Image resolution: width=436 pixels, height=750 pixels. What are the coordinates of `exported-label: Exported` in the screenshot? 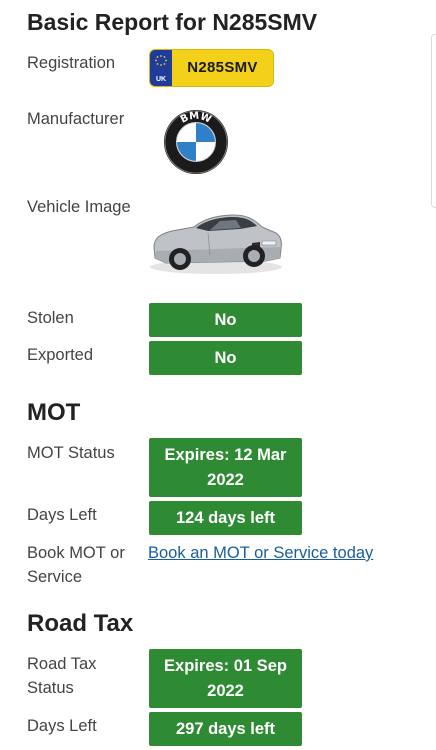 It's located at (60, 355).